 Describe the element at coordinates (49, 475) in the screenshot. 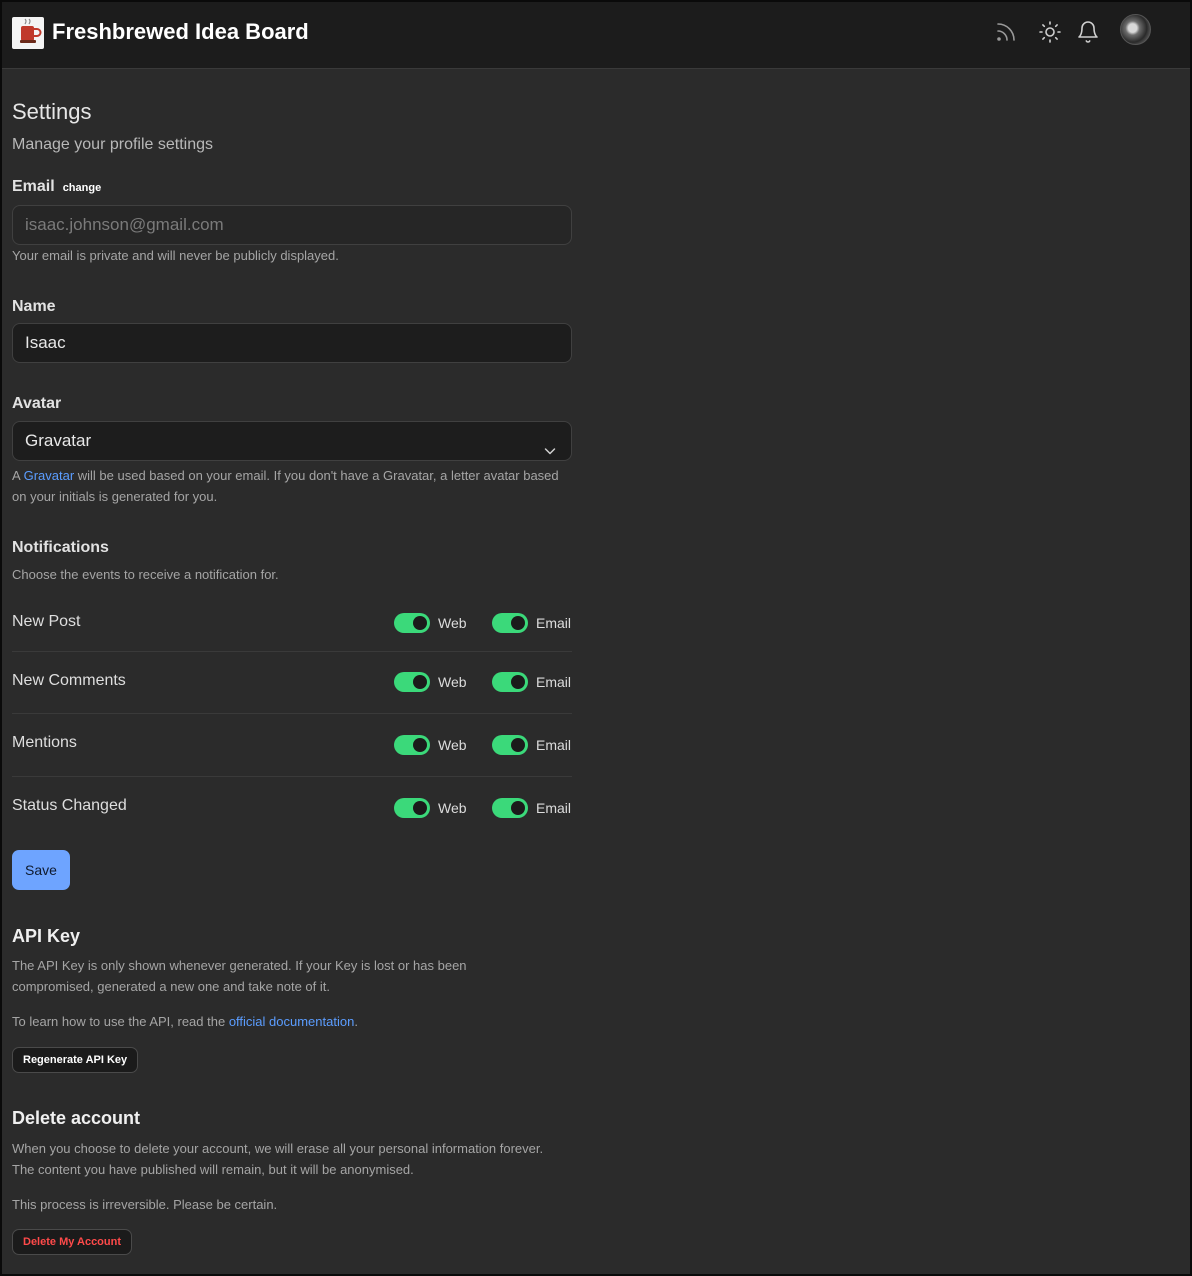

I see `gravatar-link: Gravatar` at that location.